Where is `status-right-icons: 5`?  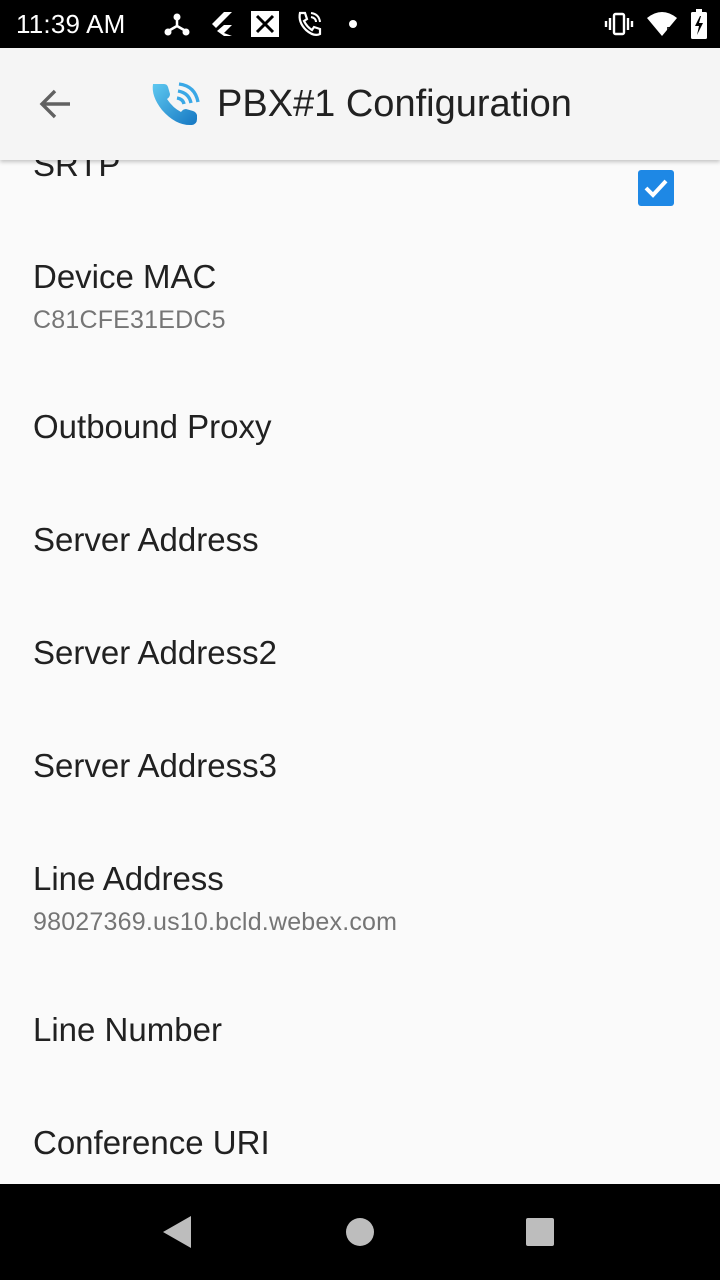 status-right-icons: 5 is located at coordinates (650, 24).